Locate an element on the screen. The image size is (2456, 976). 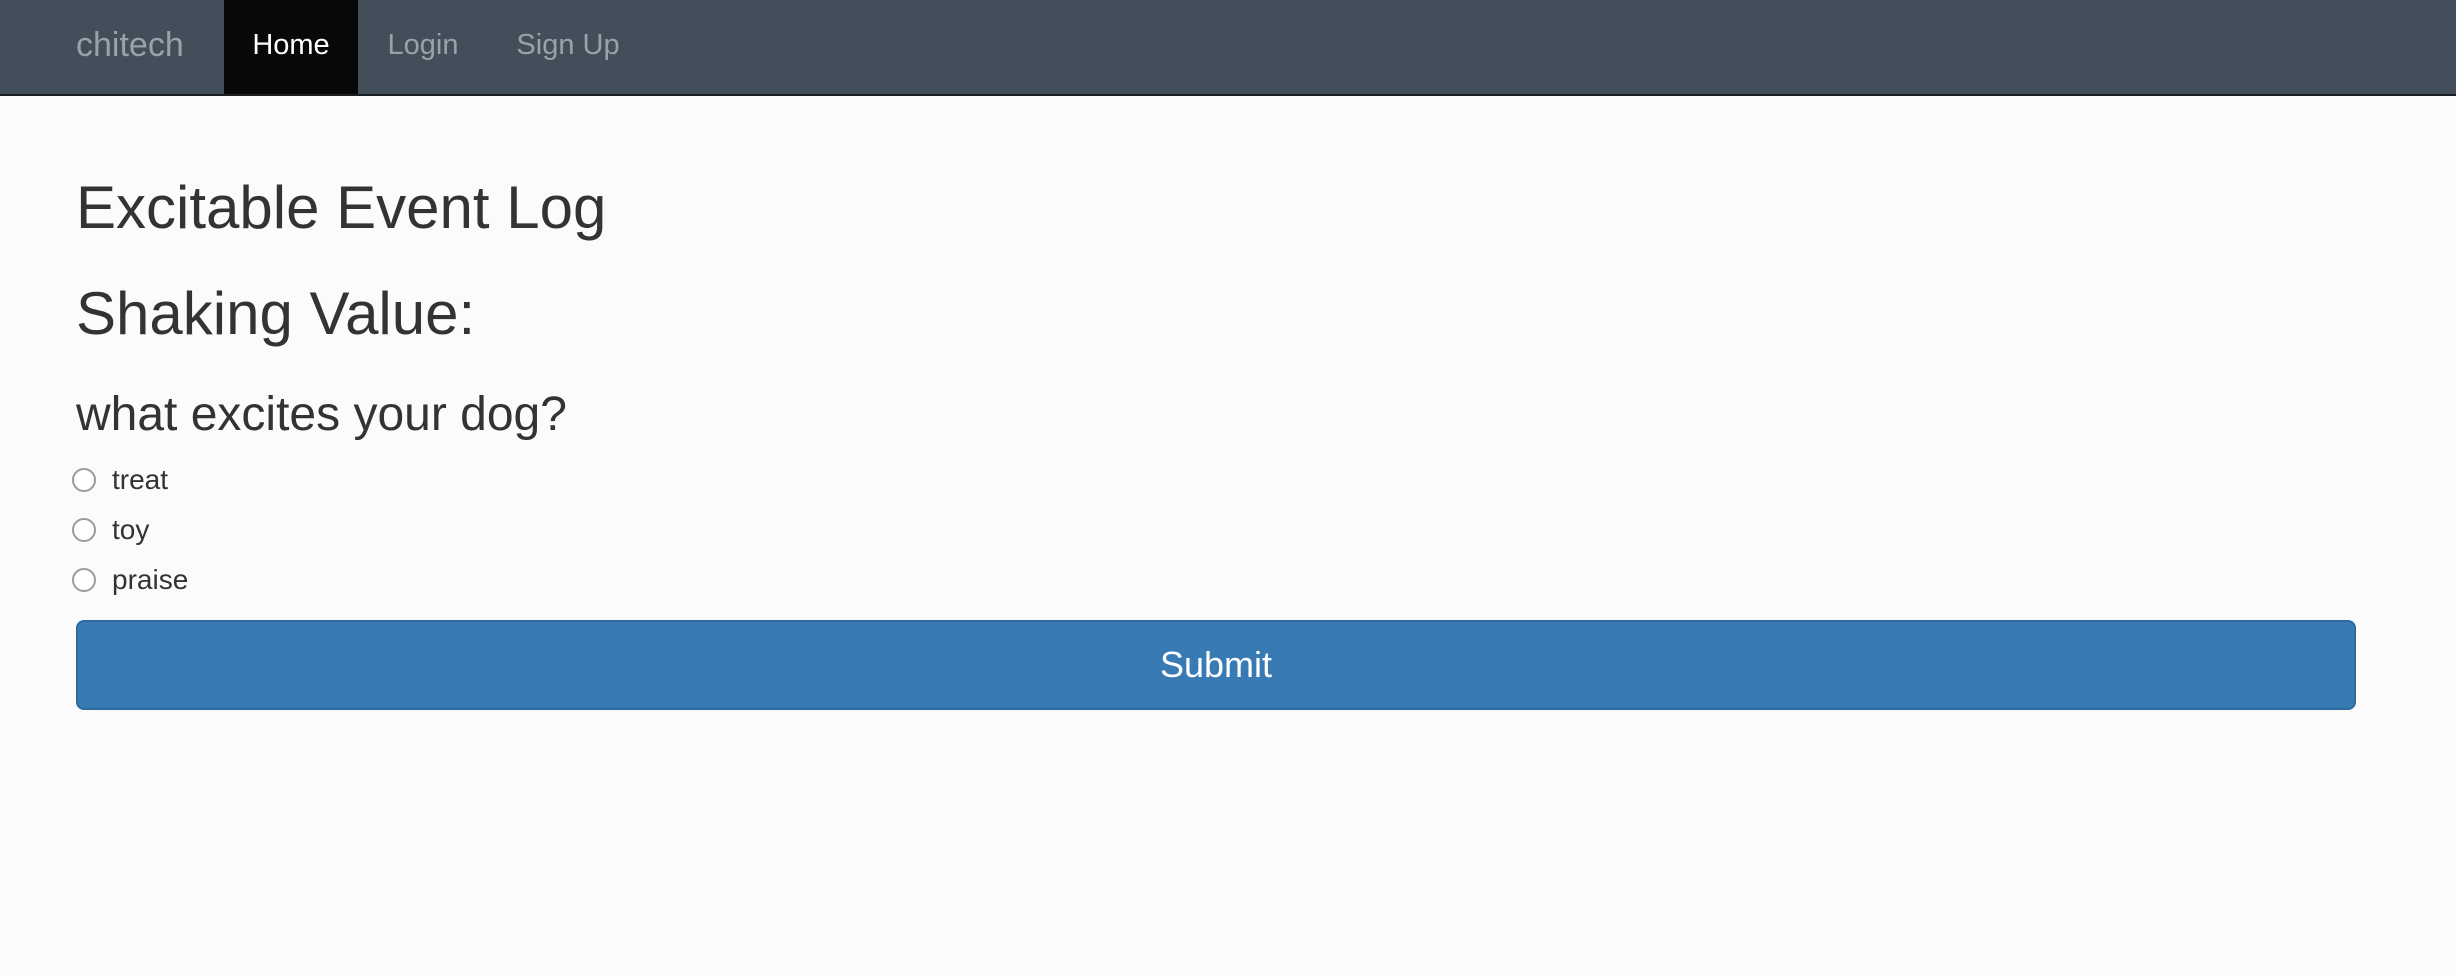
shaking-value-label: Shaking Value: is located at coordinates (276, 313).